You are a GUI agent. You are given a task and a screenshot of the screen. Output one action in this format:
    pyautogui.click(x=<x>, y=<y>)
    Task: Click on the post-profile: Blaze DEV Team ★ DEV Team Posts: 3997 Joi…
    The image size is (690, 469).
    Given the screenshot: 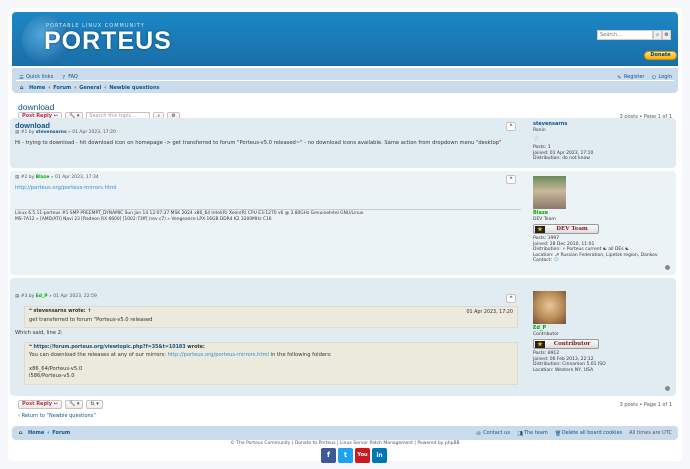 What is the action you would take?
    pyautogui.click(x=603, y=219)
    